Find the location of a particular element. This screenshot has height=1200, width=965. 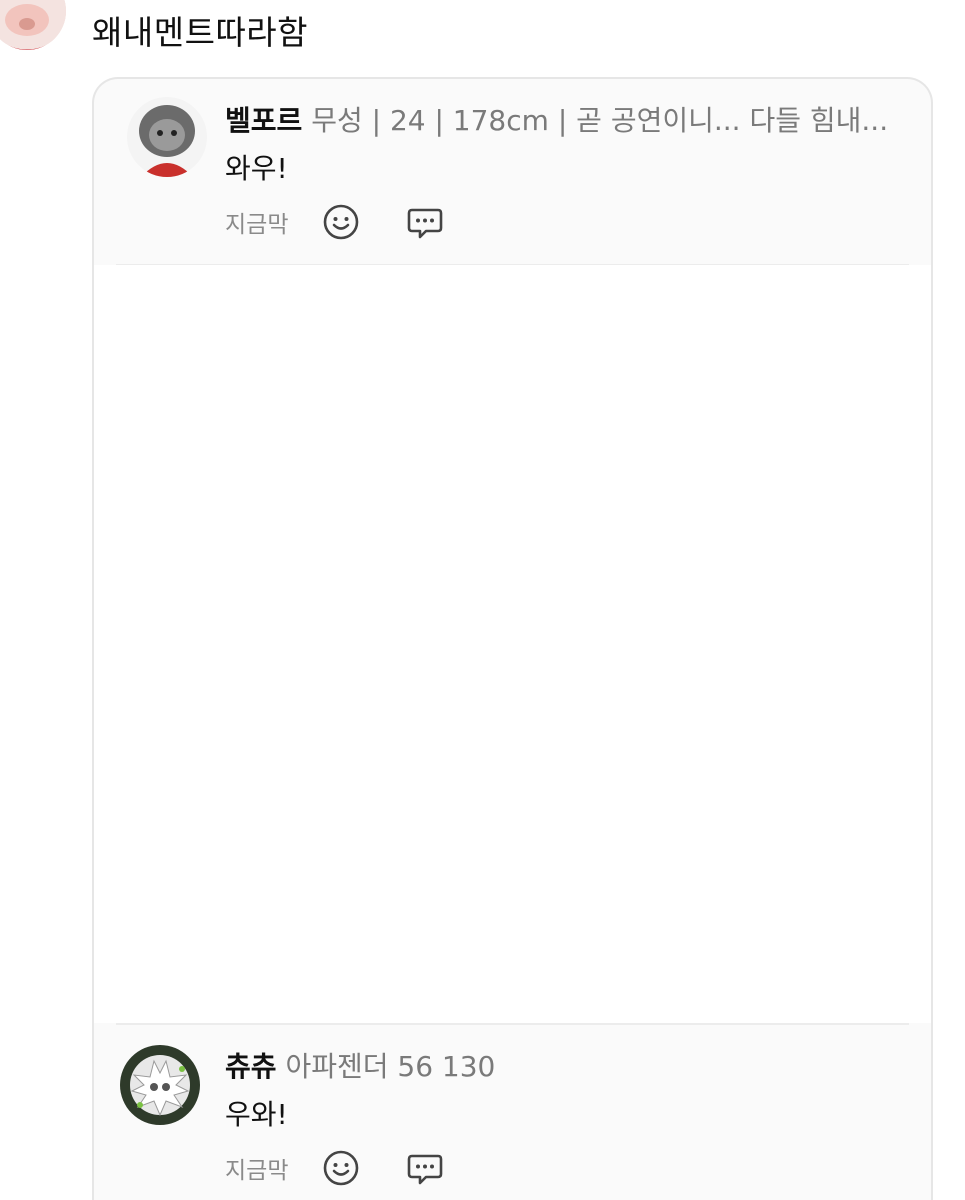

commenter-name: 벨포르 is located at coordinates (263, 120).